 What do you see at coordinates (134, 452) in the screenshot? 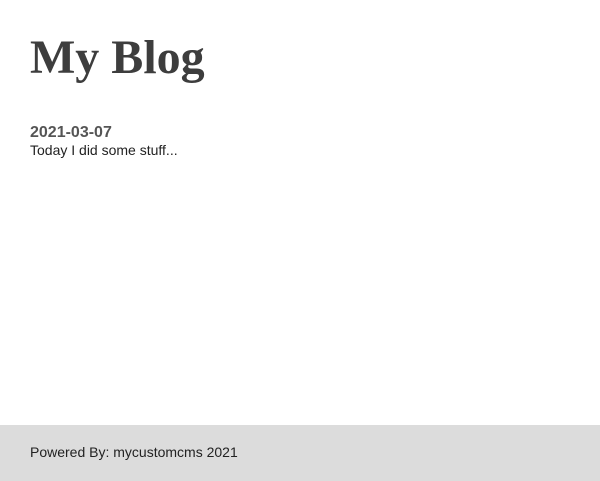
I see `footer-text: Powered By: mycustomcms 2021` at bounding box center [134, 452].